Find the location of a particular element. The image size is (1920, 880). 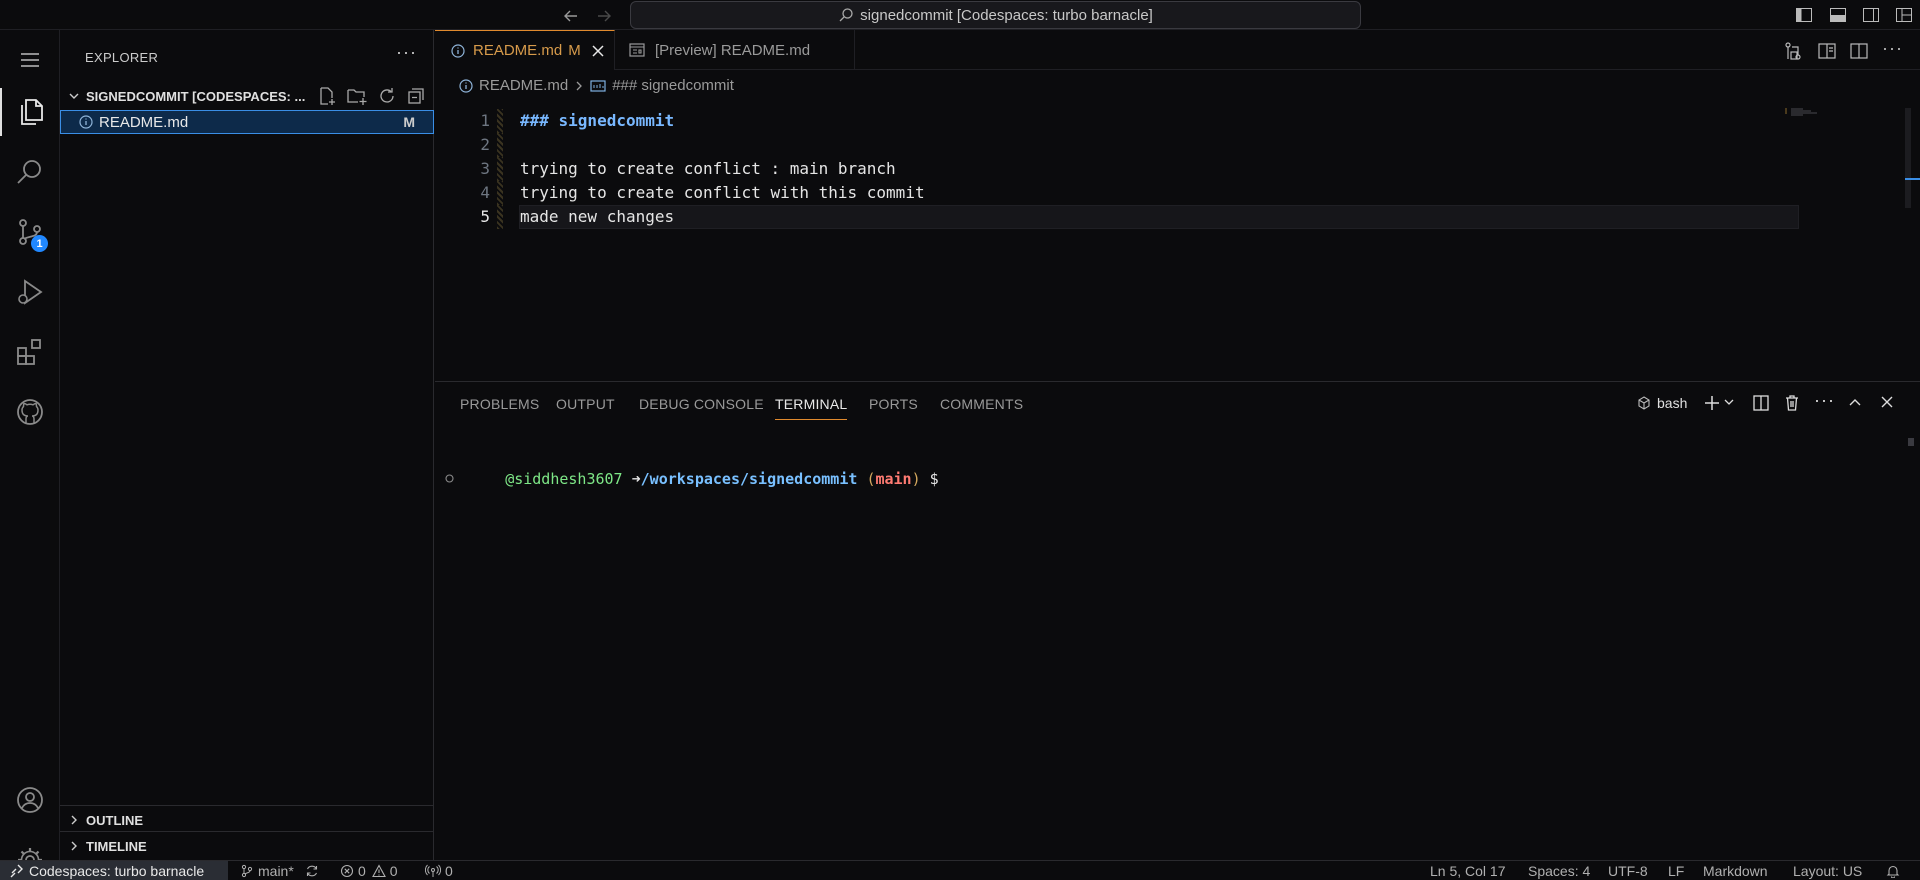

keyboard-layout: Layout: US is located at coordinates (1827, 870).